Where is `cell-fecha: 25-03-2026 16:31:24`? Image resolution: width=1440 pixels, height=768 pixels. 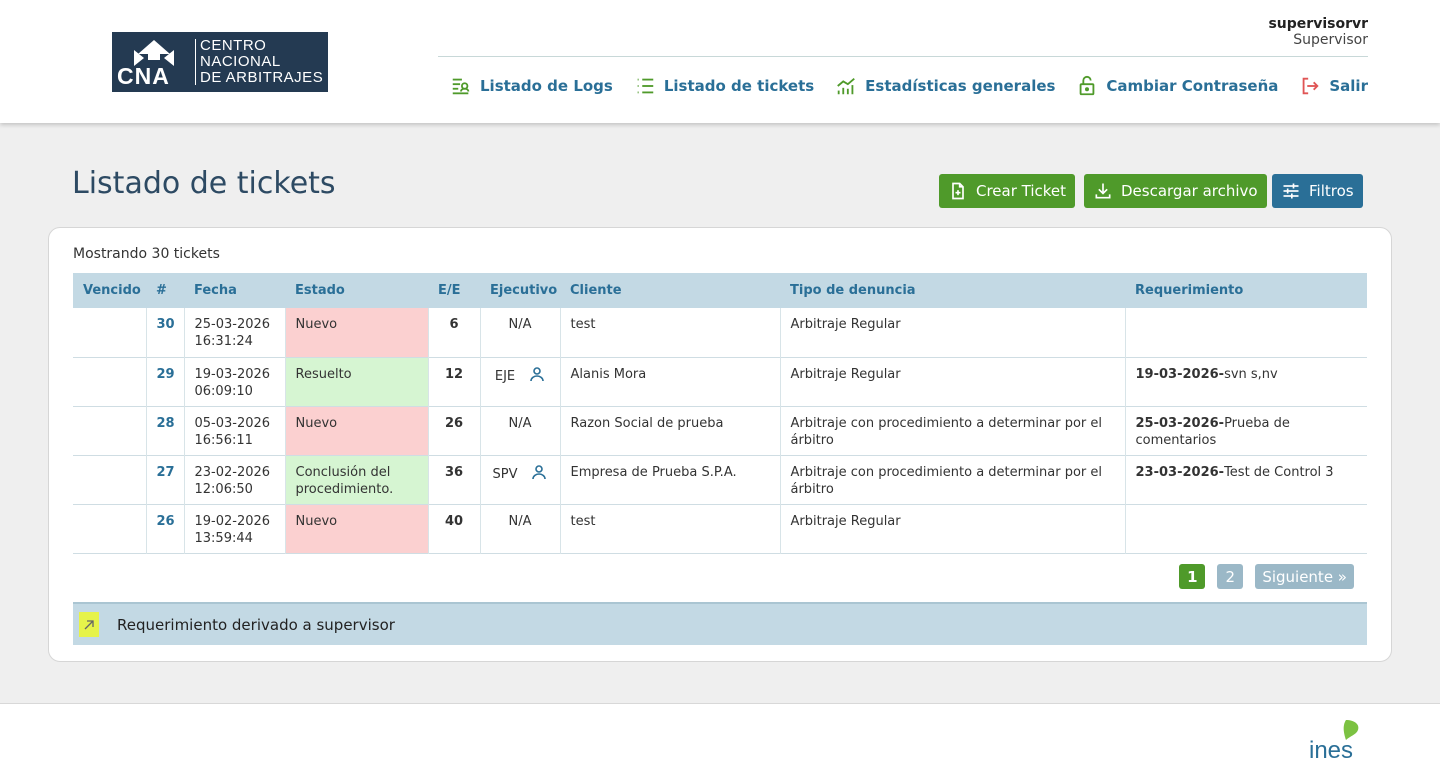
cell-fecha: 25-03-2026 16:31:24 is located at coordinates (235, 332).